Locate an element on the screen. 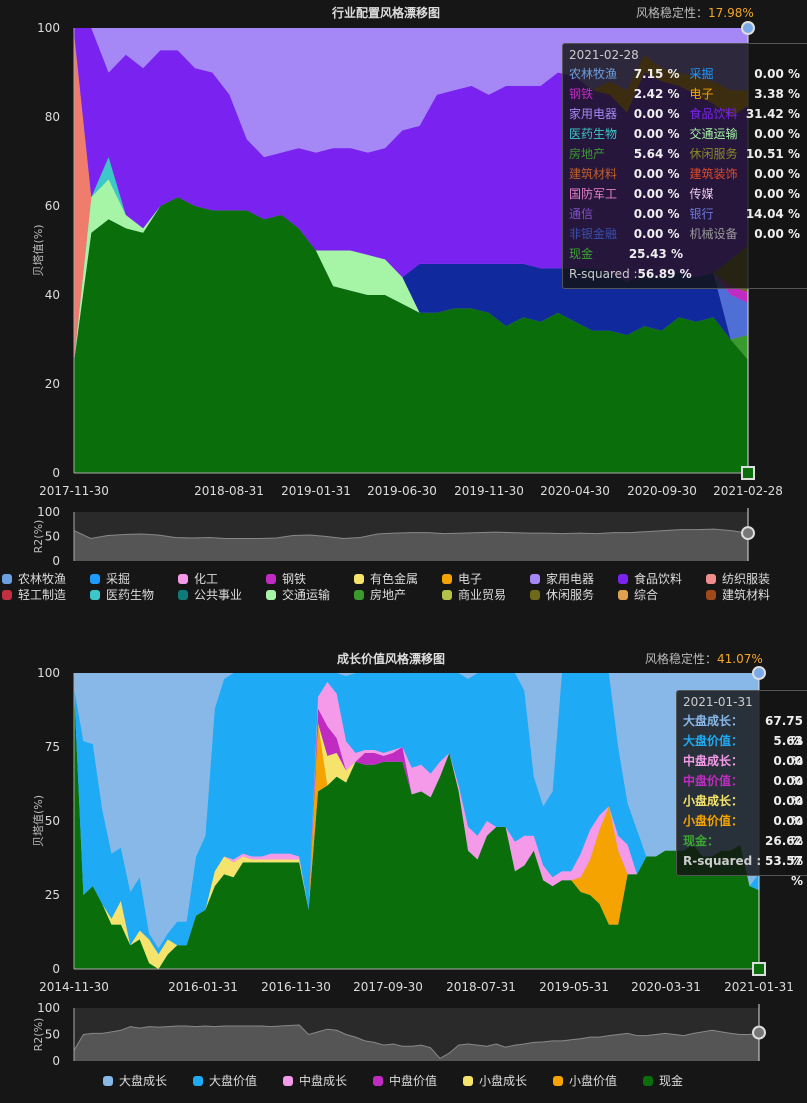 The image size is (807, 1103). chart2-cursor-top-marker is located at coordinates (759, 673).